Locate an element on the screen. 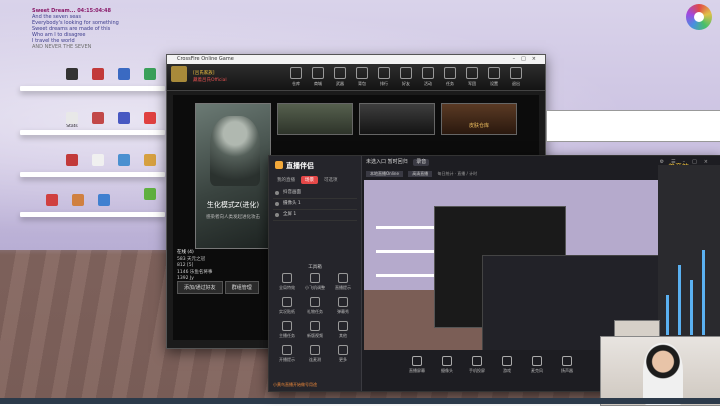 The image size is (720, 406). crossfire-nav: 仓库 商城 武器 背包 排行 好友 活动 任务 军团 设置 退出 is located at coordinates (406, 77).